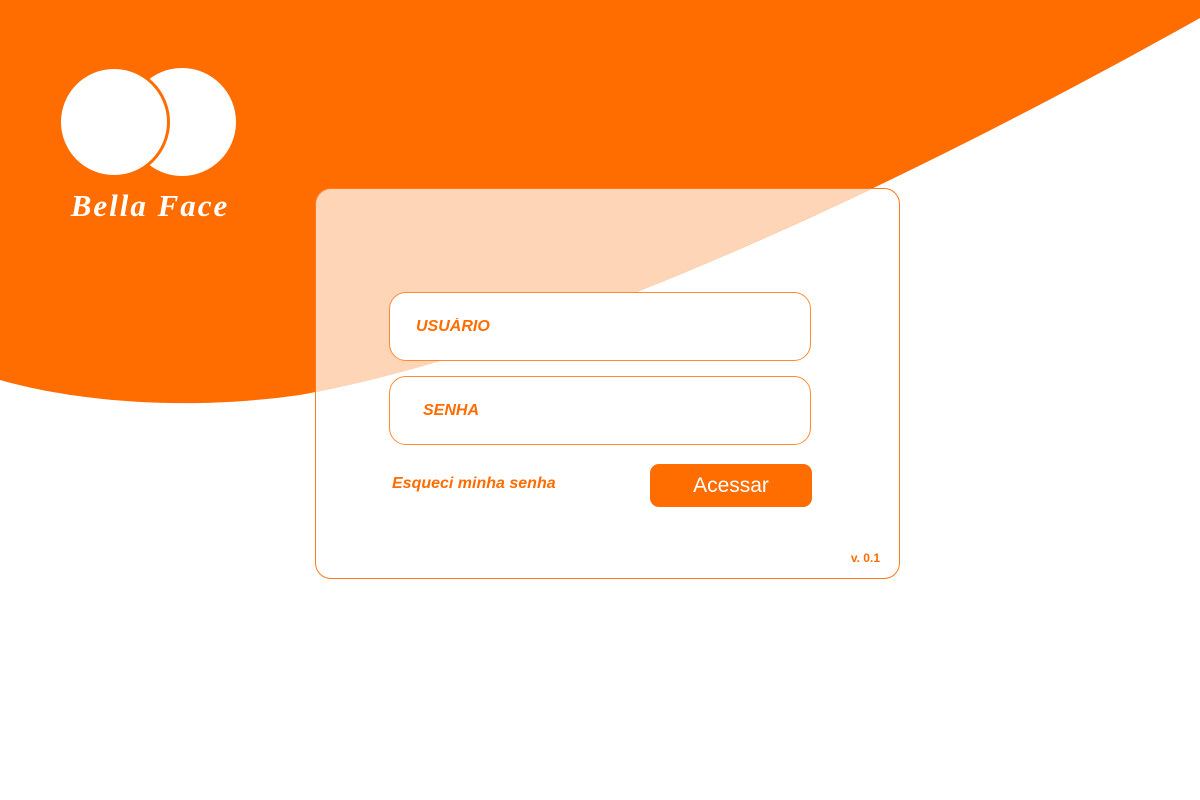 The width and height of the screenshot is (1200, 800). I want to click on password-input, so click(600, 410).